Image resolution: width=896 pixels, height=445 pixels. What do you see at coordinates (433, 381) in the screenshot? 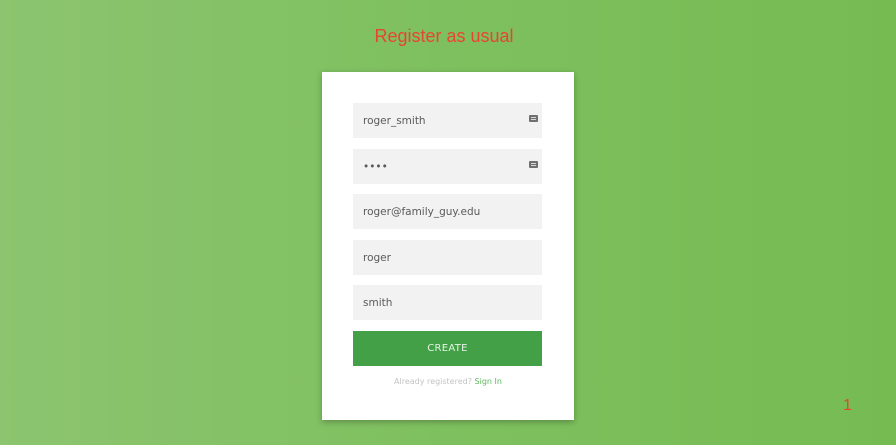
I see `already-registered-text: Already registered?` at bounding box center [433, 381].